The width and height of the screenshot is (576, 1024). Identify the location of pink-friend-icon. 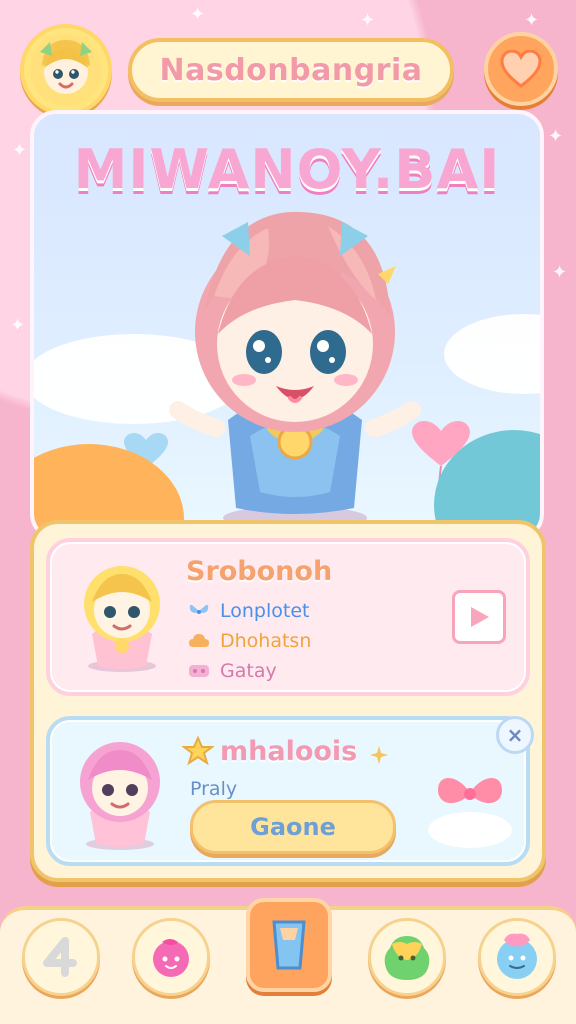
(171, 958).